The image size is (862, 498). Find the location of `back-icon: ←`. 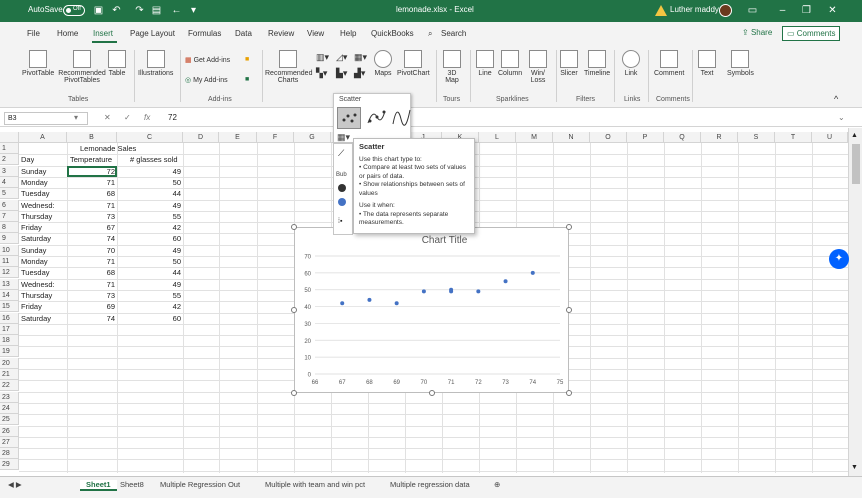

back-icon: ← is located at coordinates (176, 10).